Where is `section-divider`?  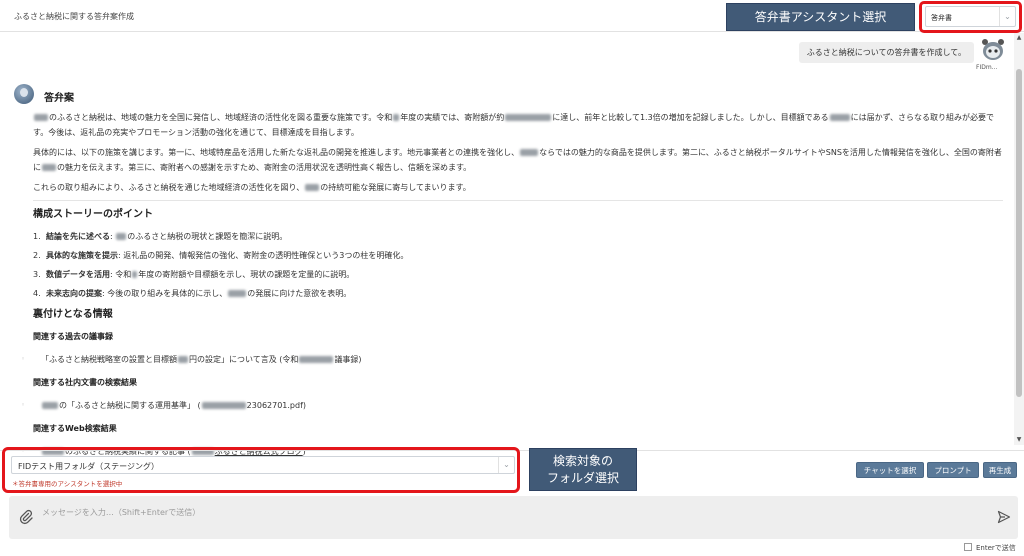
section-divider is located at coordinates (518, 200).